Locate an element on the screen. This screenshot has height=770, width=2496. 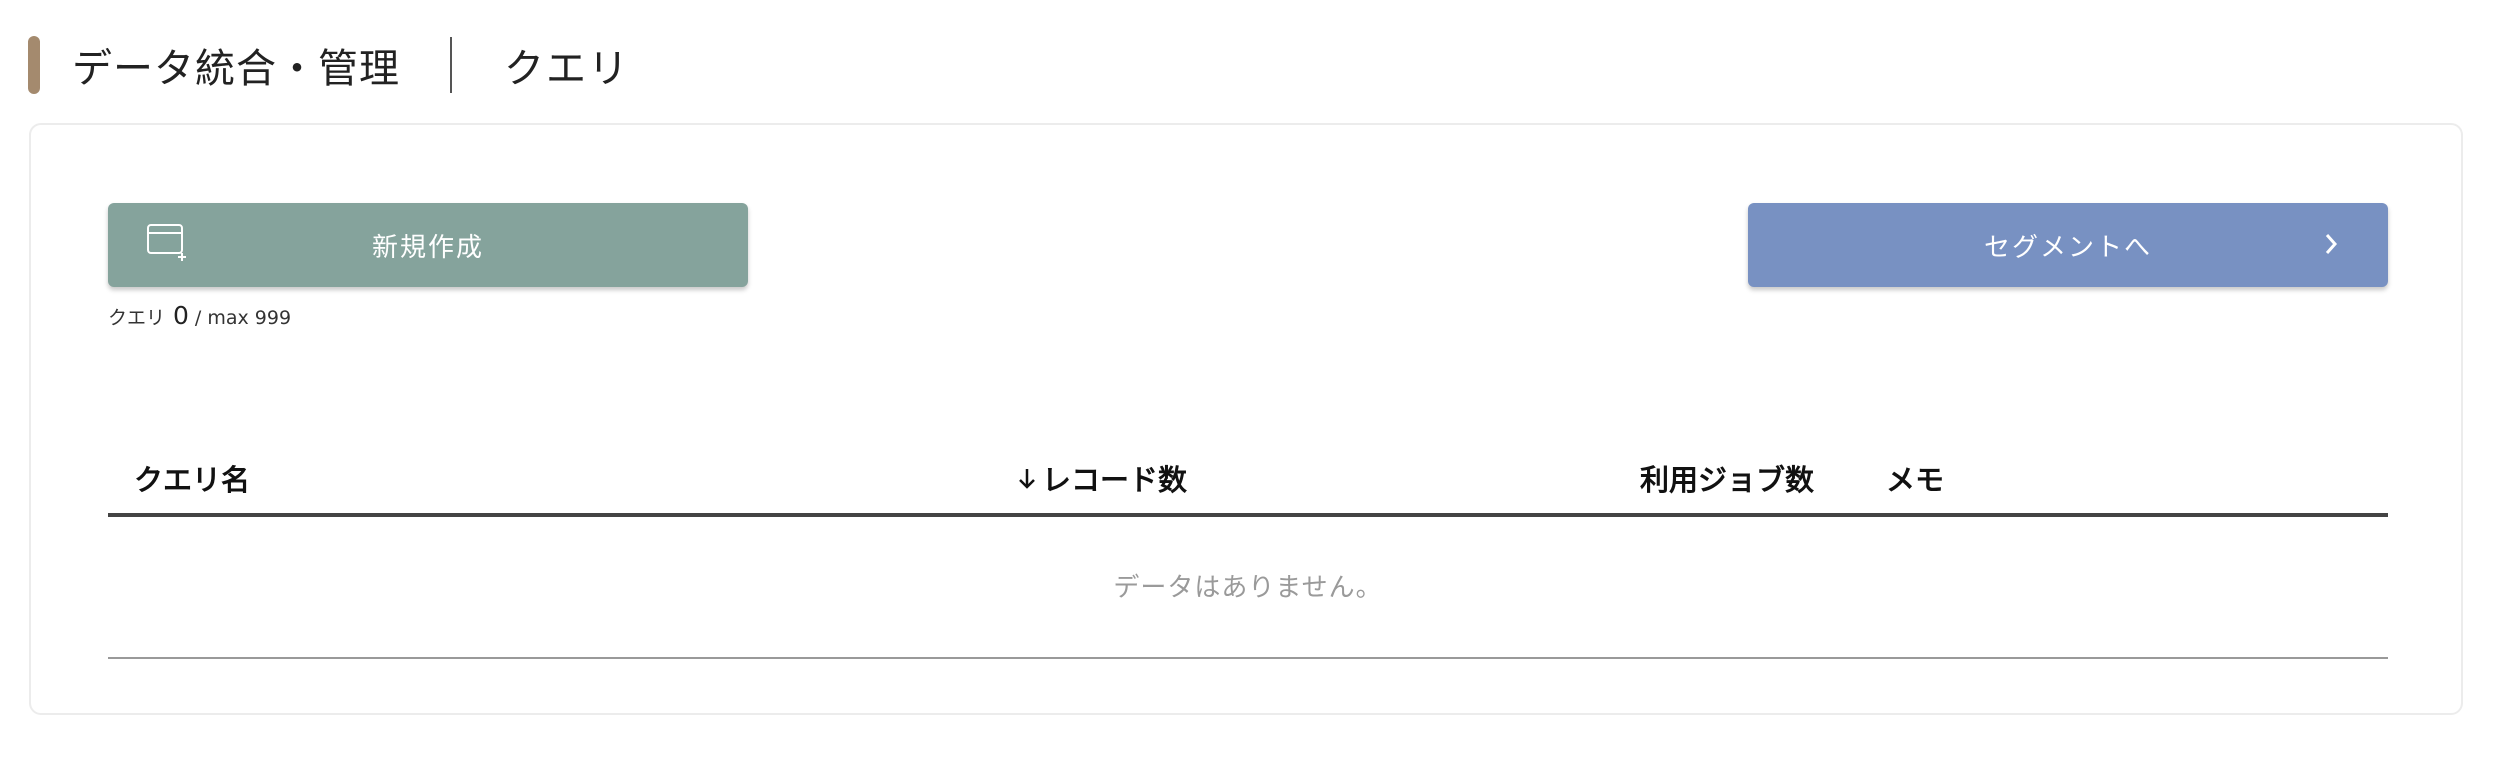
page-subtitle: クエリ is located at coordinates (567, 69).